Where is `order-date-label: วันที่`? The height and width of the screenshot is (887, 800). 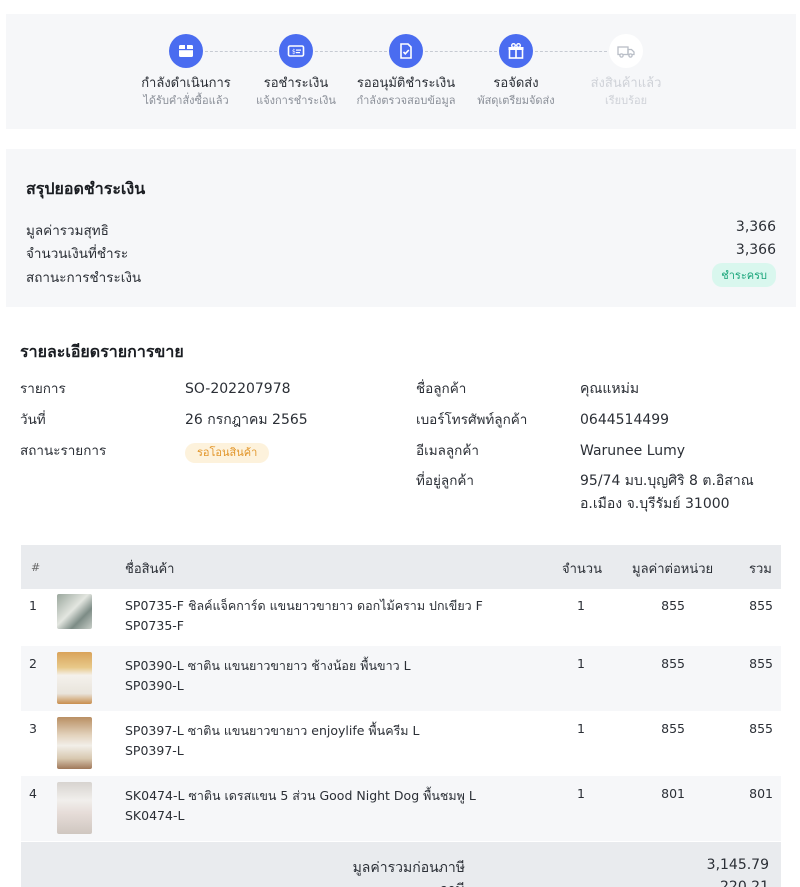
order-date-label: วันที่ is located at coordinates (33, 420).